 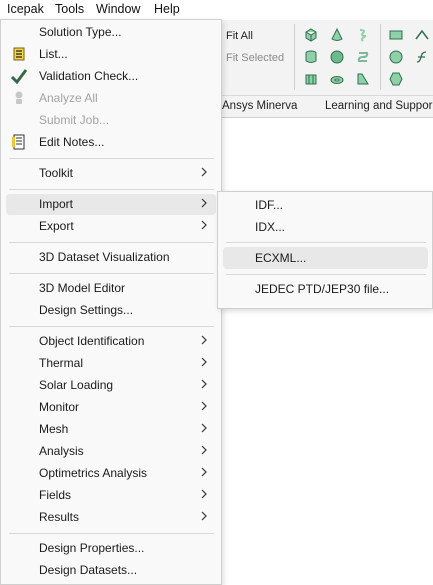 I want to click on menu-item-label: Mesh, so click(x=54, y=429).